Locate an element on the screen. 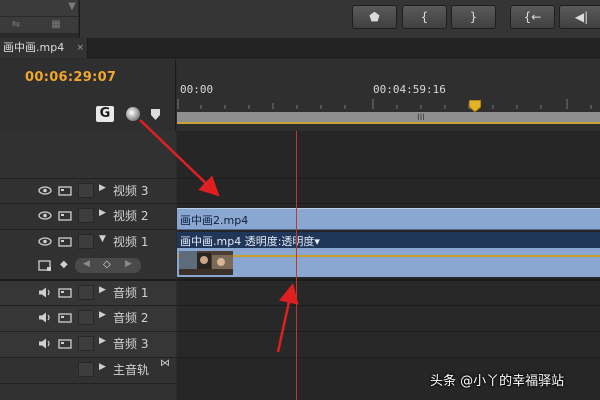  playhead-handle-icon is located at coordinates (475, 106).